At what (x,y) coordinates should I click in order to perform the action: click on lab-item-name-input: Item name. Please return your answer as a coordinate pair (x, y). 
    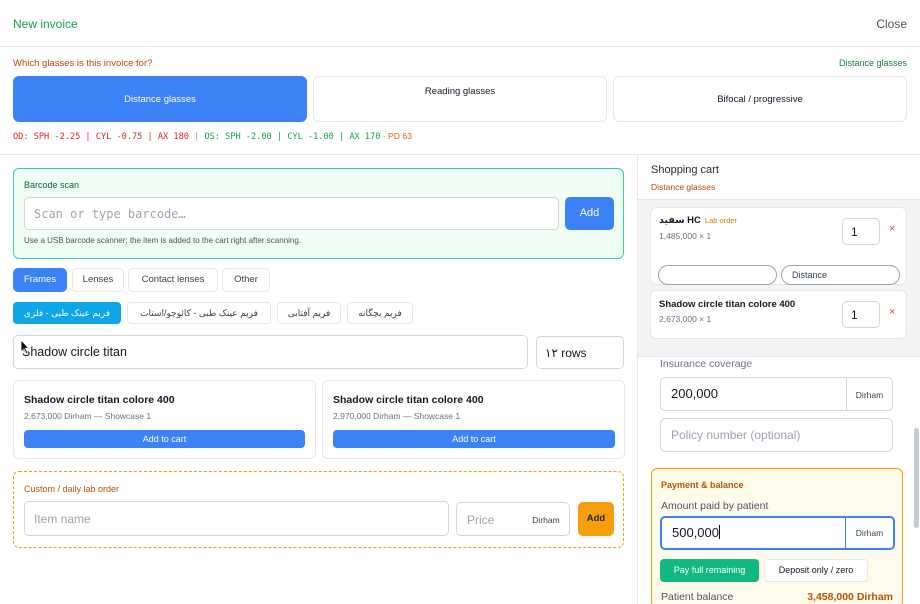
    Looking at the image, I should click on (236, 518).